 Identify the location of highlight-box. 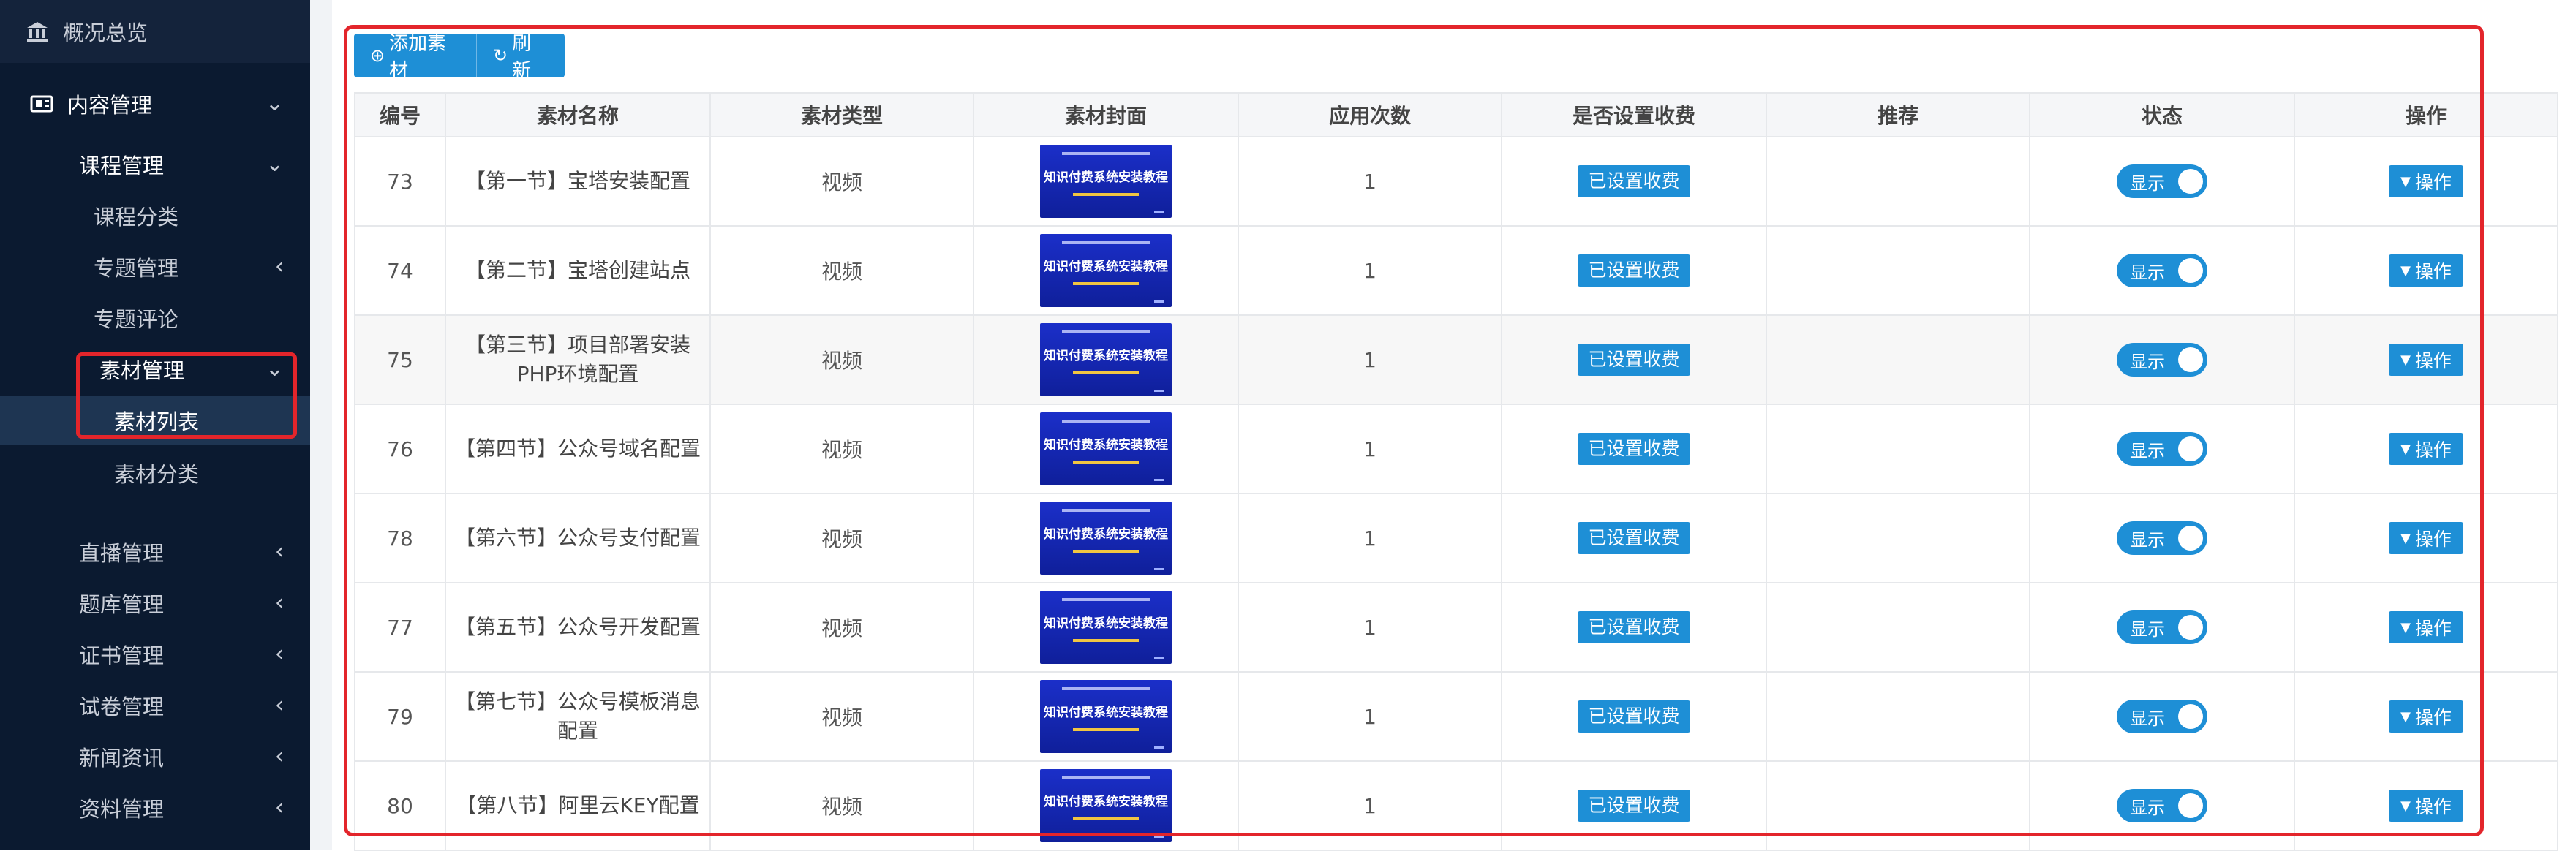
(186, 395).